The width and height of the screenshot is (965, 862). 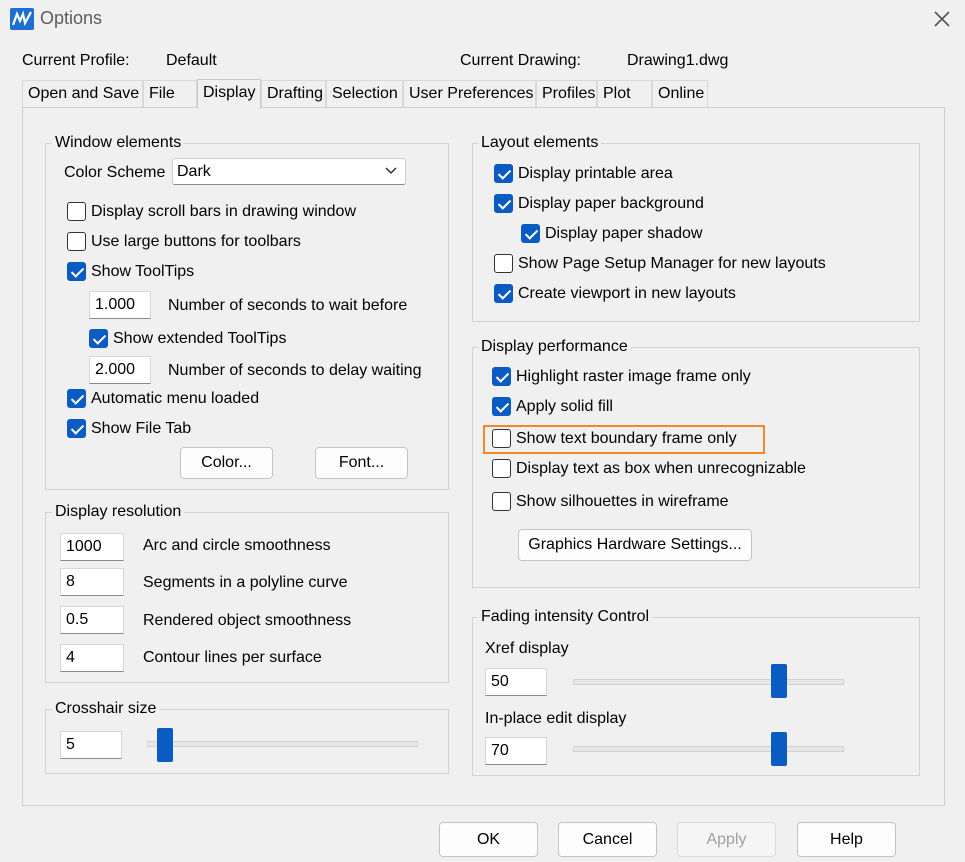 What do you see at coordinates (503, 203) in the screenshot?
I see `paper-background-checkbox` at bounding box center [503, 203].